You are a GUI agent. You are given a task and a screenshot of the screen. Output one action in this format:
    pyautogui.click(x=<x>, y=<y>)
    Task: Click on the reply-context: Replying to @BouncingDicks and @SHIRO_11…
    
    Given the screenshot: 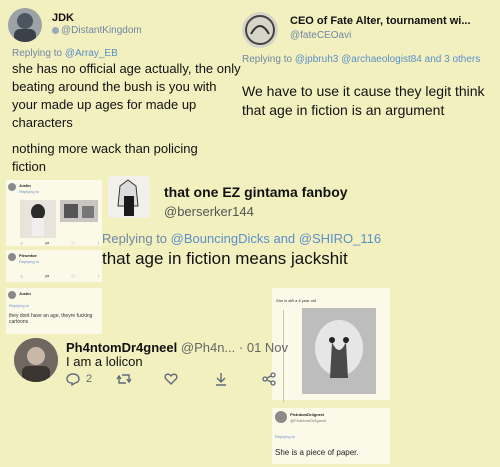 What is the action you would take?
    pyautogui.click(x=241, y=238)
    